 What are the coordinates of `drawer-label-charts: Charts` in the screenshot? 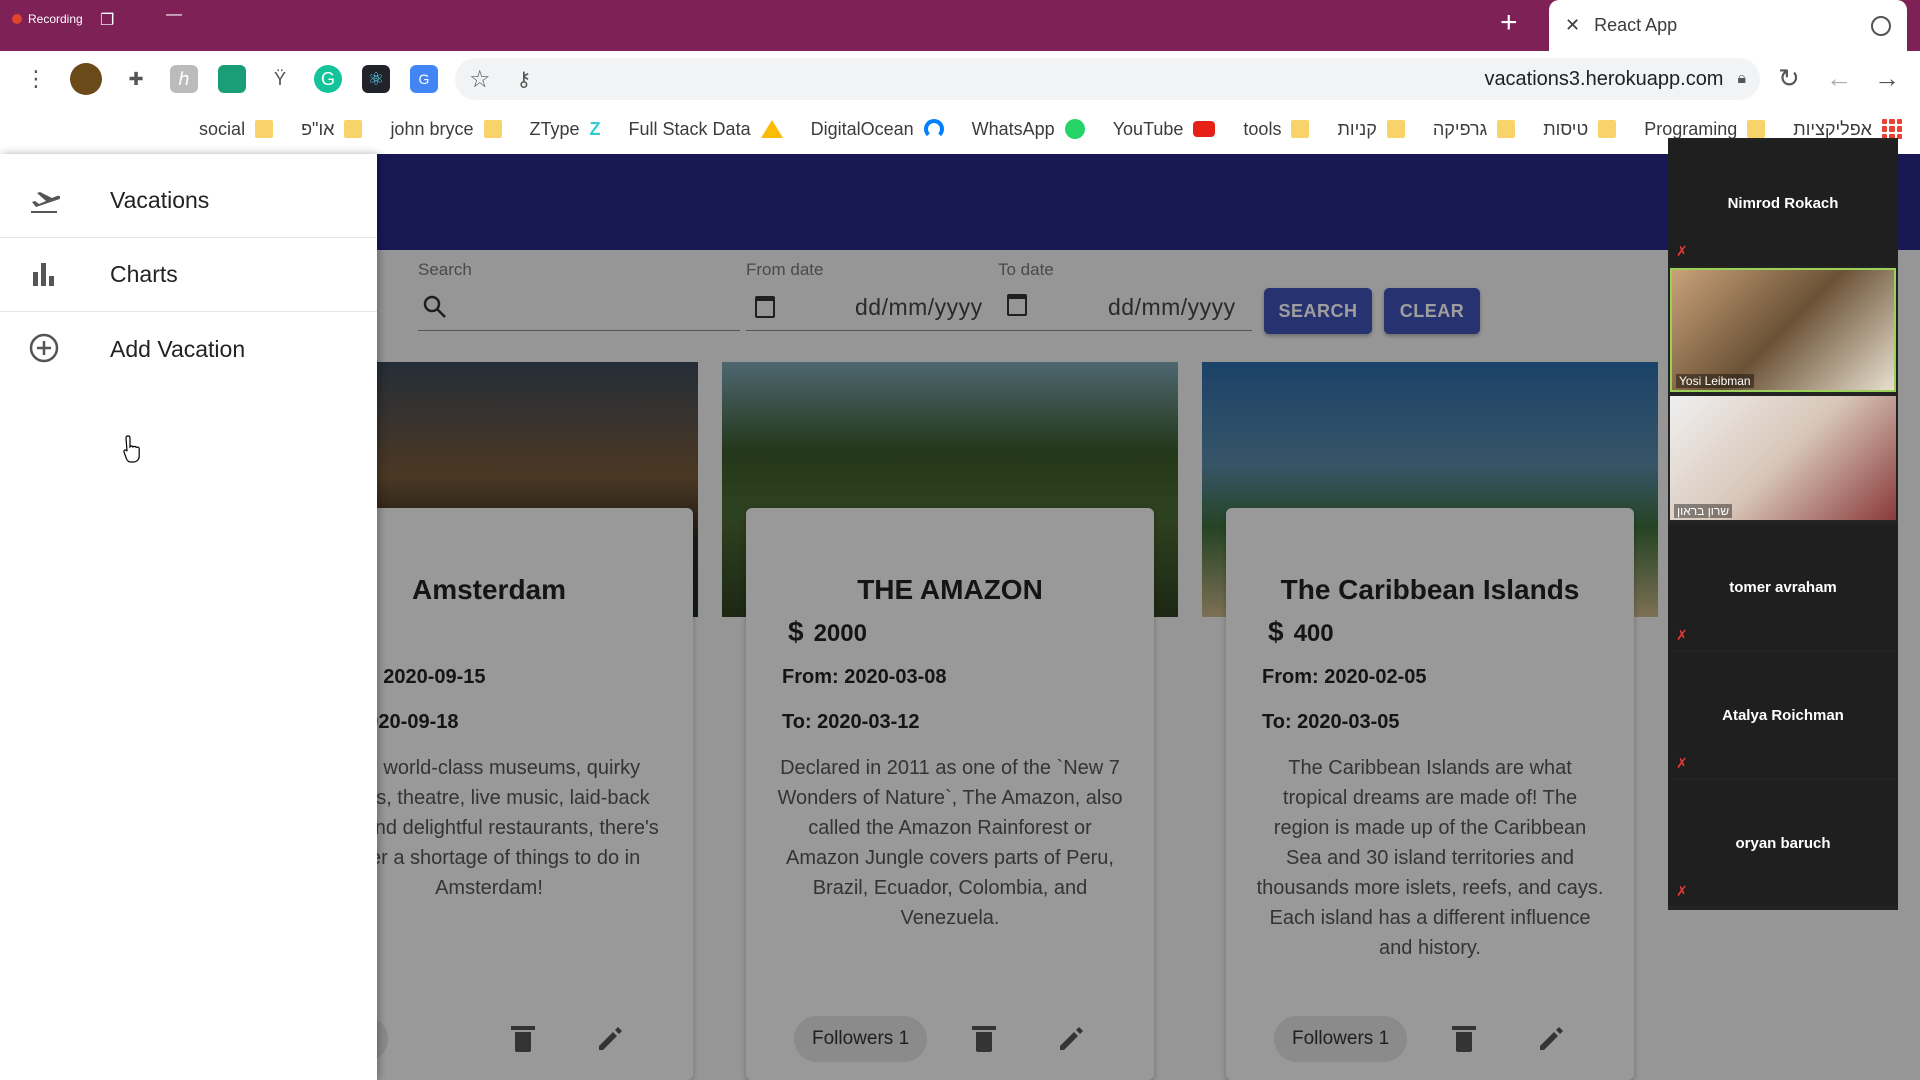 It's located at (144, 274).